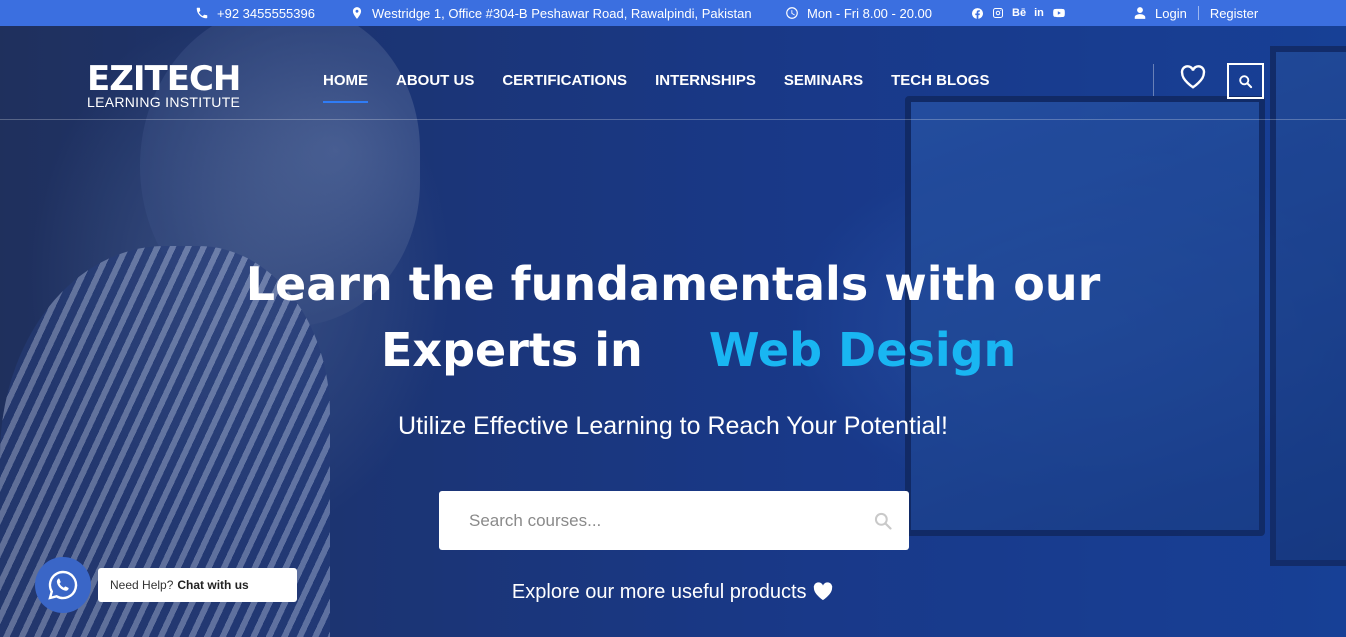 The height and width of the screenshot is (637, 1346). I want to click on auth-links: Login Register, so click(1195, 13).